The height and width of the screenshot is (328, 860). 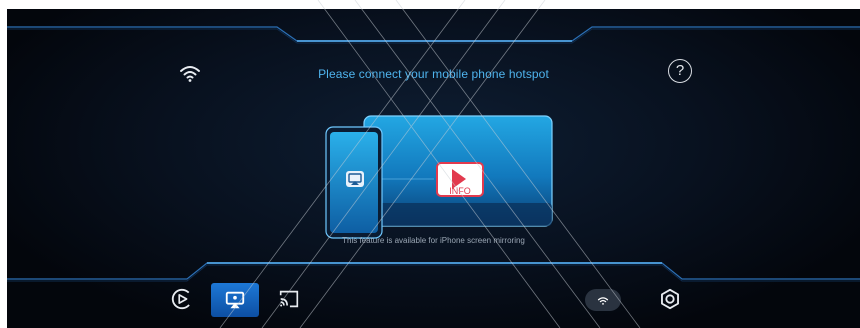 What do you see at coordinates (433, 74) in the screenshot?
I see `page-title: Please connect your mobile phone hotspot` at bounding box center [433, 74].